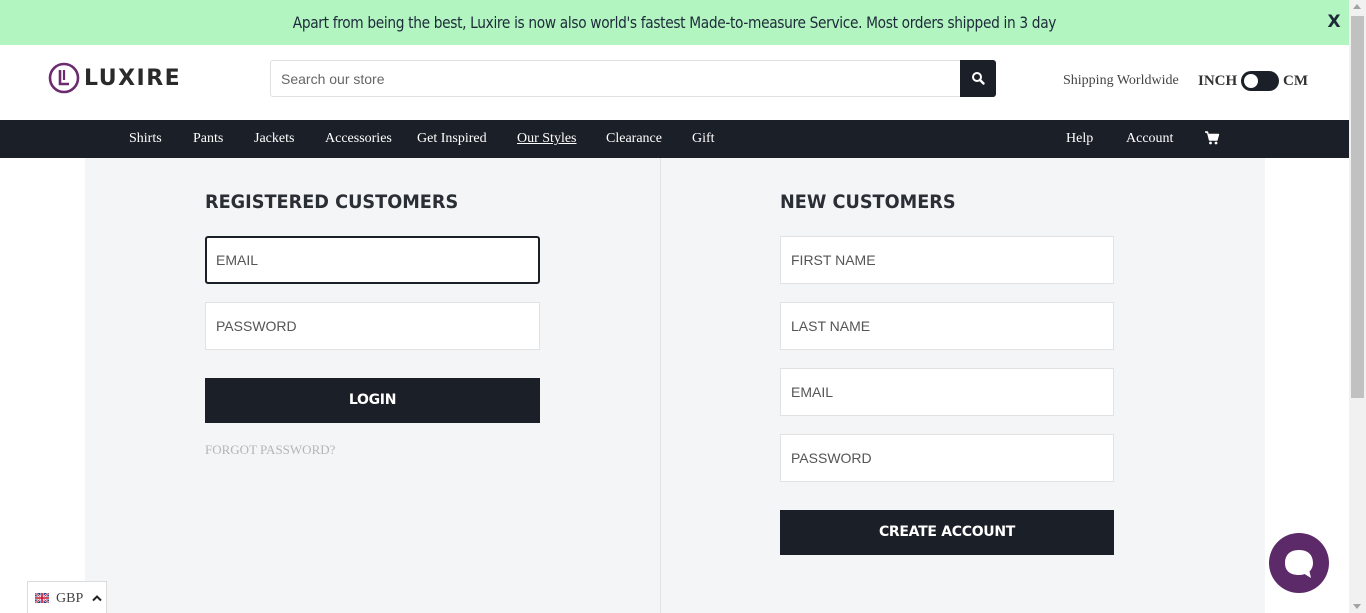 This screenshot has width=1366, height=613. I want to click on scroll-up-arrow-icon, so click(1357, 6).